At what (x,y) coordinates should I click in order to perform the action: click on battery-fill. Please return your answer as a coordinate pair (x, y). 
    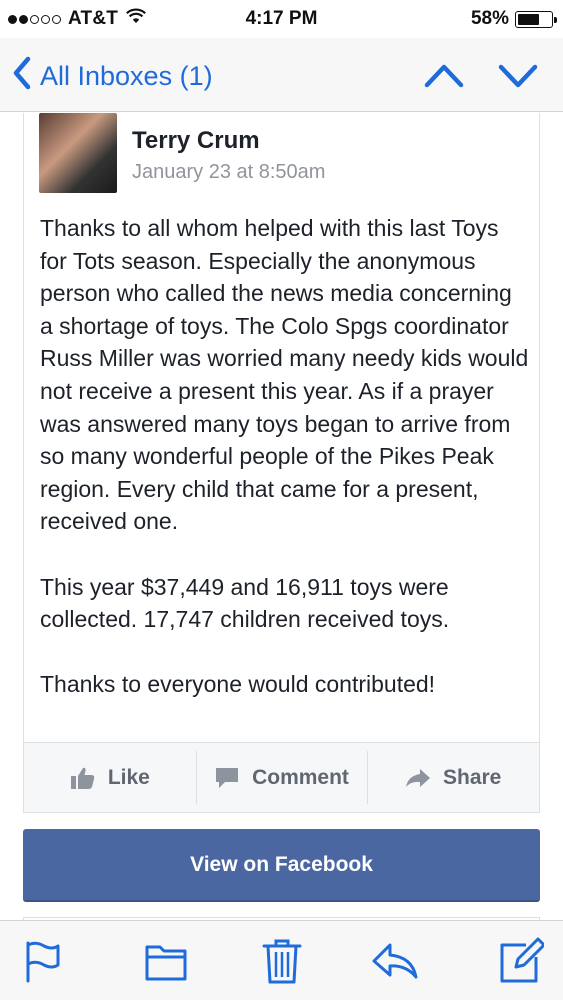
    Looking at the image, I should click on (528, 19).